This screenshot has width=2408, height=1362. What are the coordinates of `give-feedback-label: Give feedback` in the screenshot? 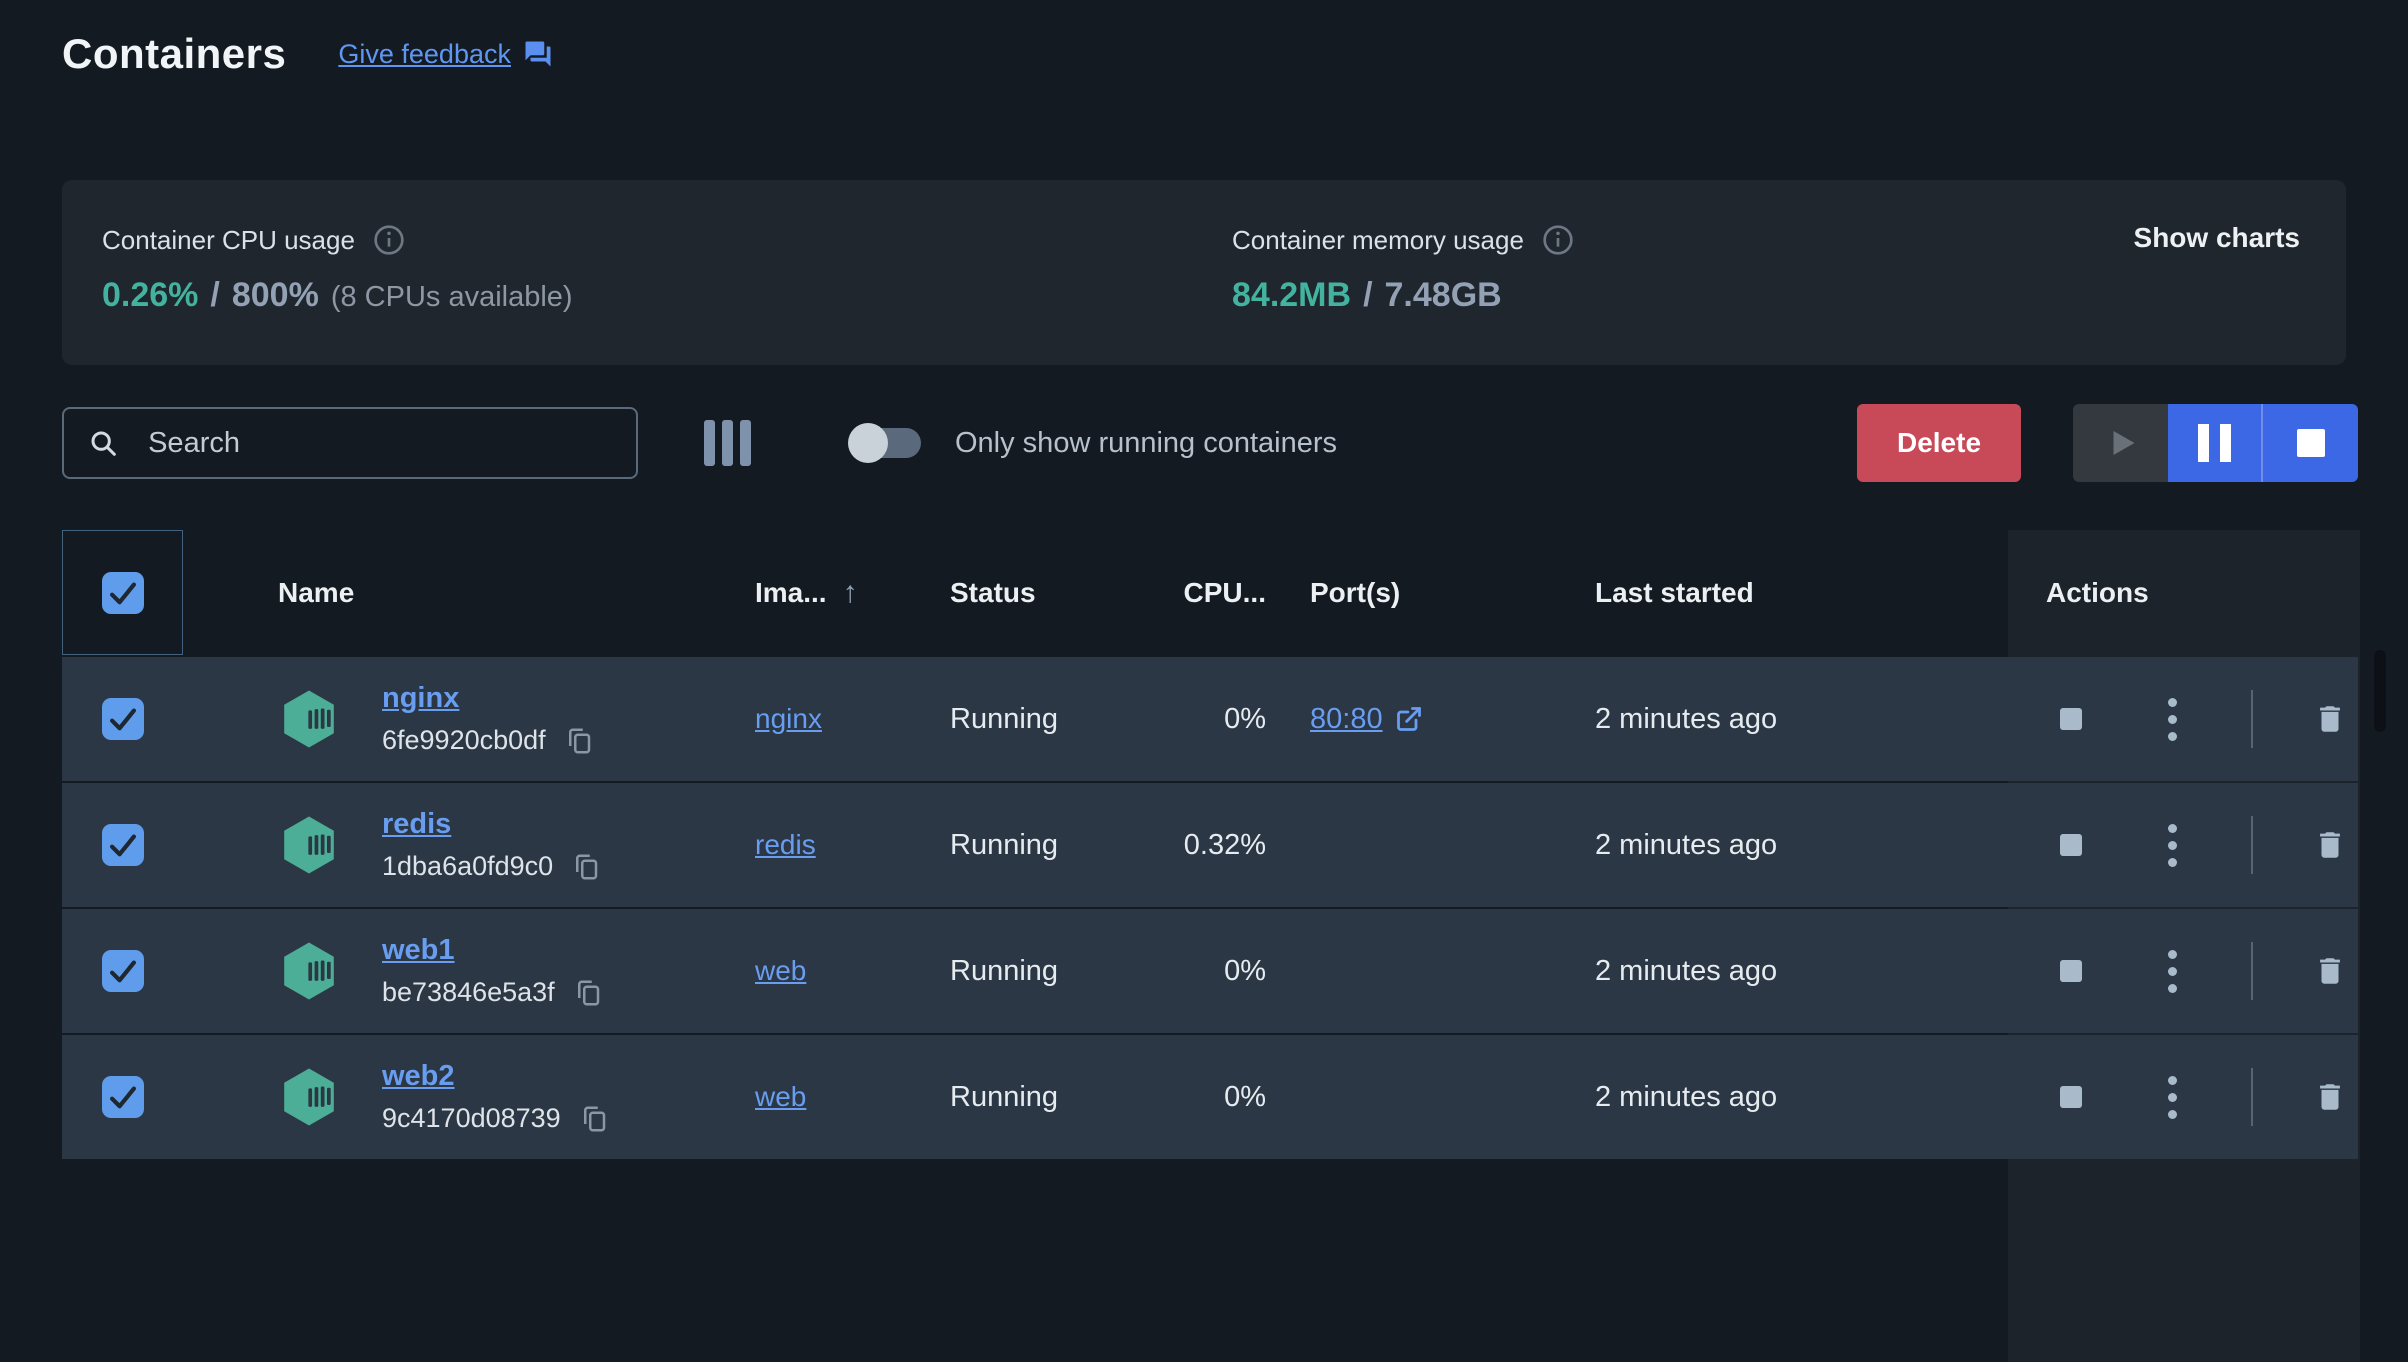 It's located at (424, 53).